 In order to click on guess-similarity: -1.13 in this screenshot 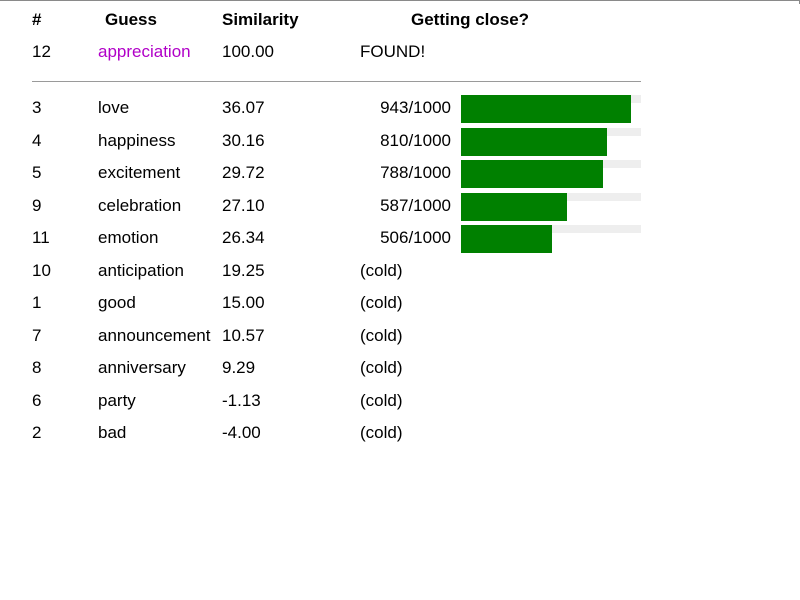, I will do `click(241, 400)`.